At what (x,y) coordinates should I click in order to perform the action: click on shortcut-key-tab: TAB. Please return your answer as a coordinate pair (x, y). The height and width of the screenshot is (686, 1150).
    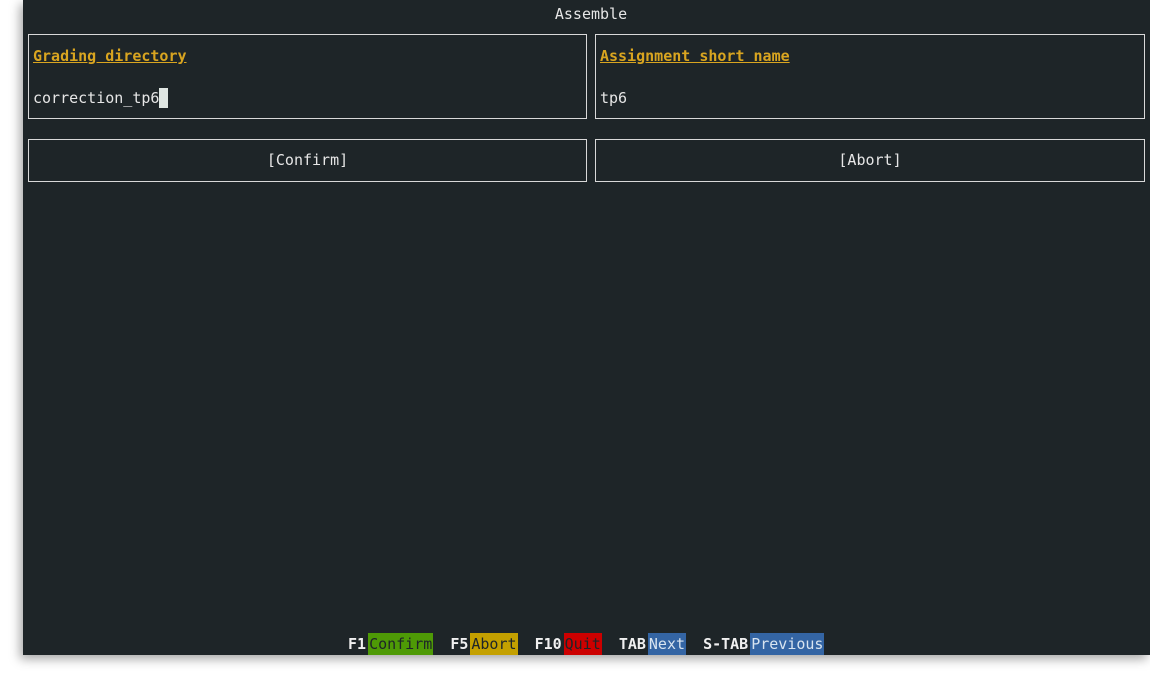
    Looking at the image, I should click on (632, 644).